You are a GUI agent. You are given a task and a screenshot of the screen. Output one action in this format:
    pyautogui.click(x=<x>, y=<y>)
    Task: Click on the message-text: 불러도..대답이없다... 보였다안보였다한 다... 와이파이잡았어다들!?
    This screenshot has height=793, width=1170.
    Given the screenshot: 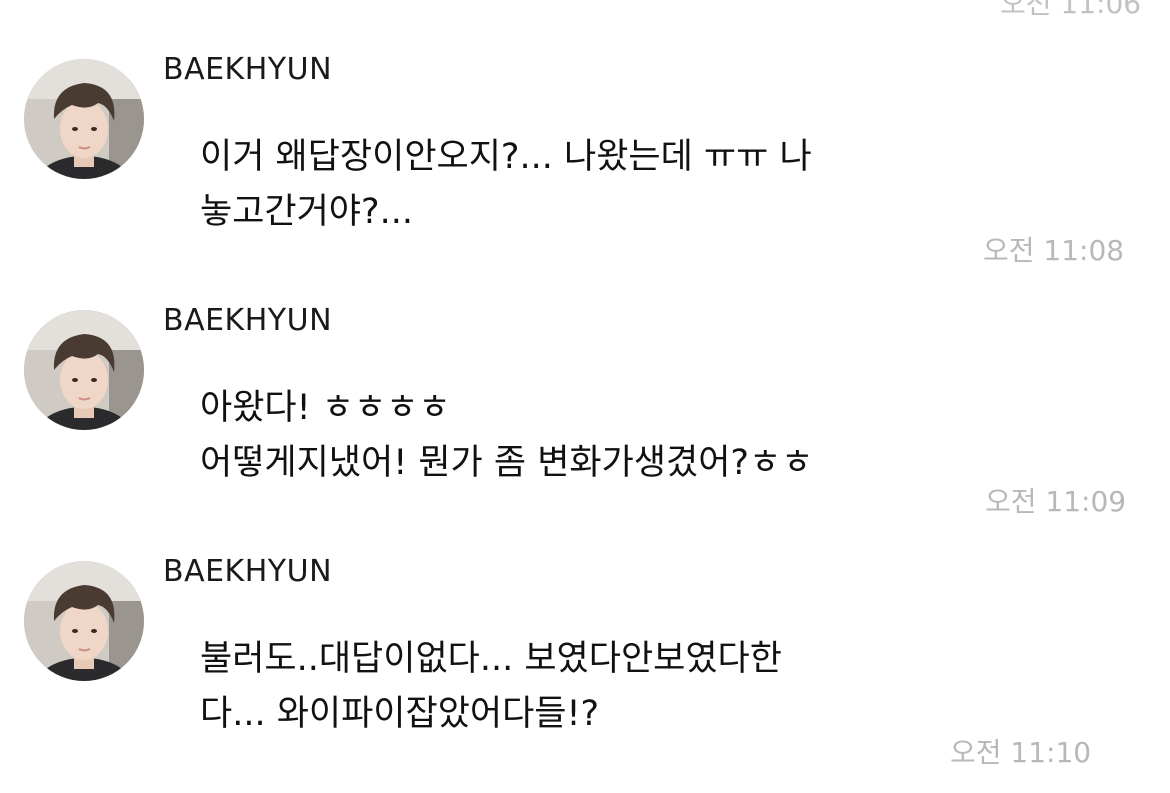 What is the action you would take?
    pyautogui.click(x=491, y=687)
    